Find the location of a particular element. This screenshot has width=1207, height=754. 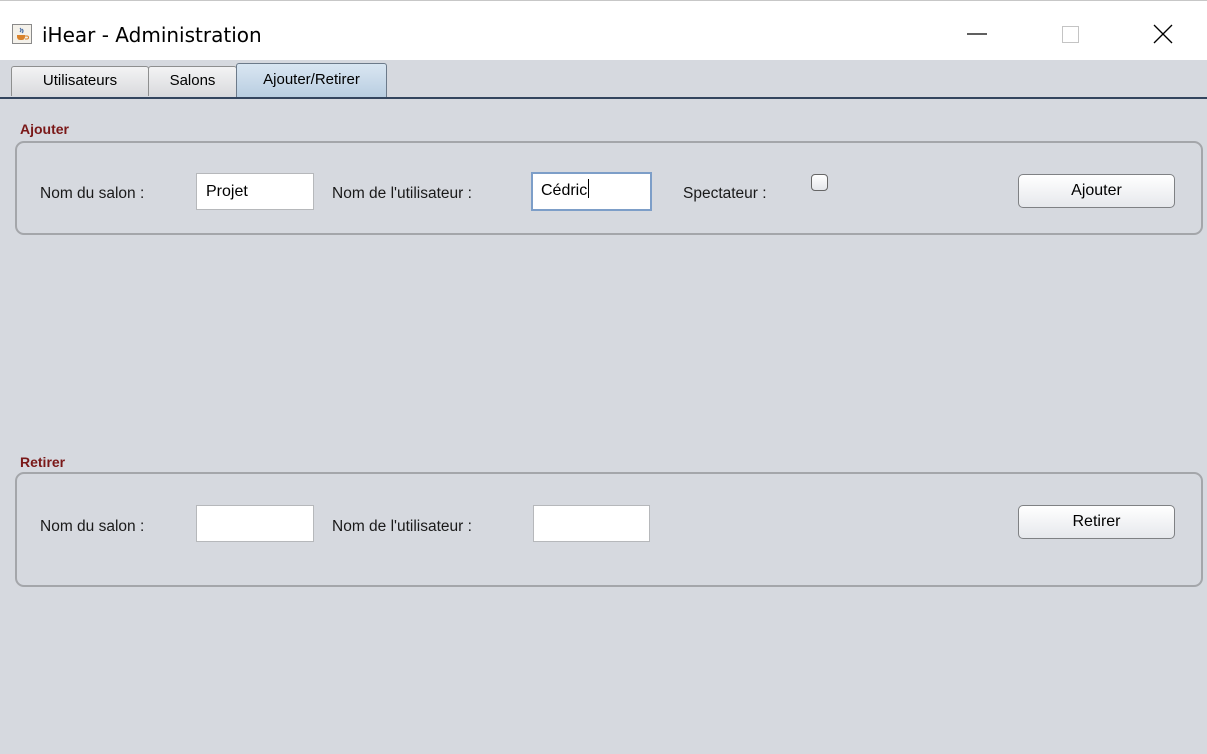

ajouter-section-title: Ajouter is located at coordinates (44, 129).